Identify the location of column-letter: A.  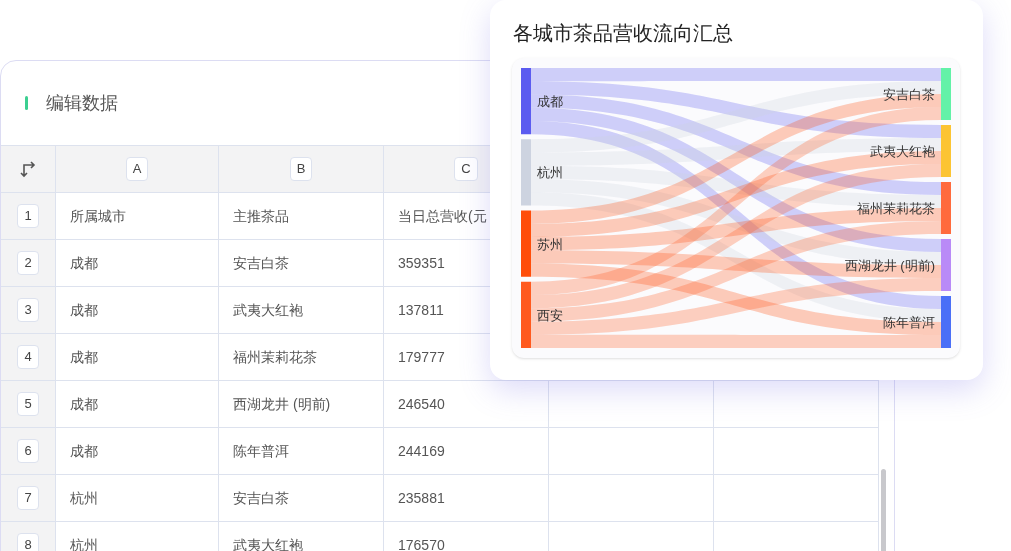
(137, 169).